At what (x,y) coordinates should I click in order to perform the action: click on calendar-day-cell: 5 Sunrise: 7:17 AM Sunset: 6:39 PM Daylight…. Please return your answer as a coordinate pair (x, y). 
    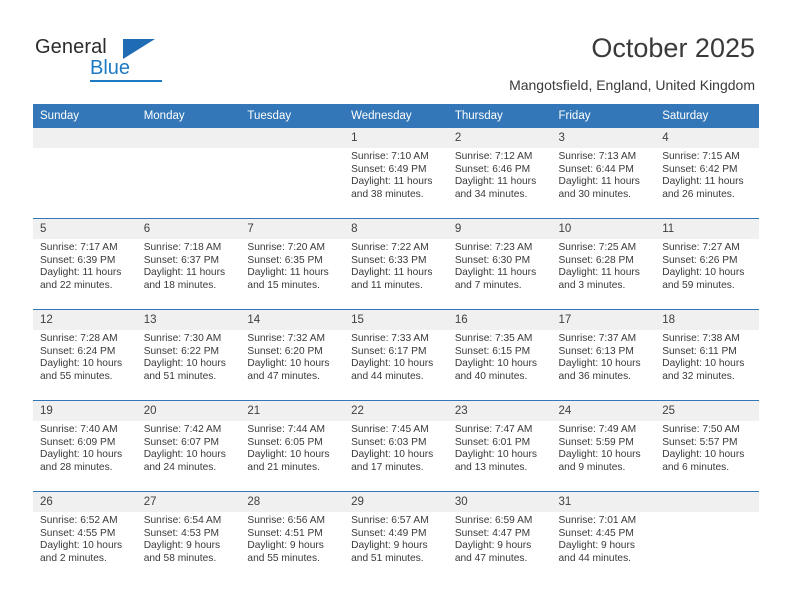
    Looking at the image, I should click on (85, 264).